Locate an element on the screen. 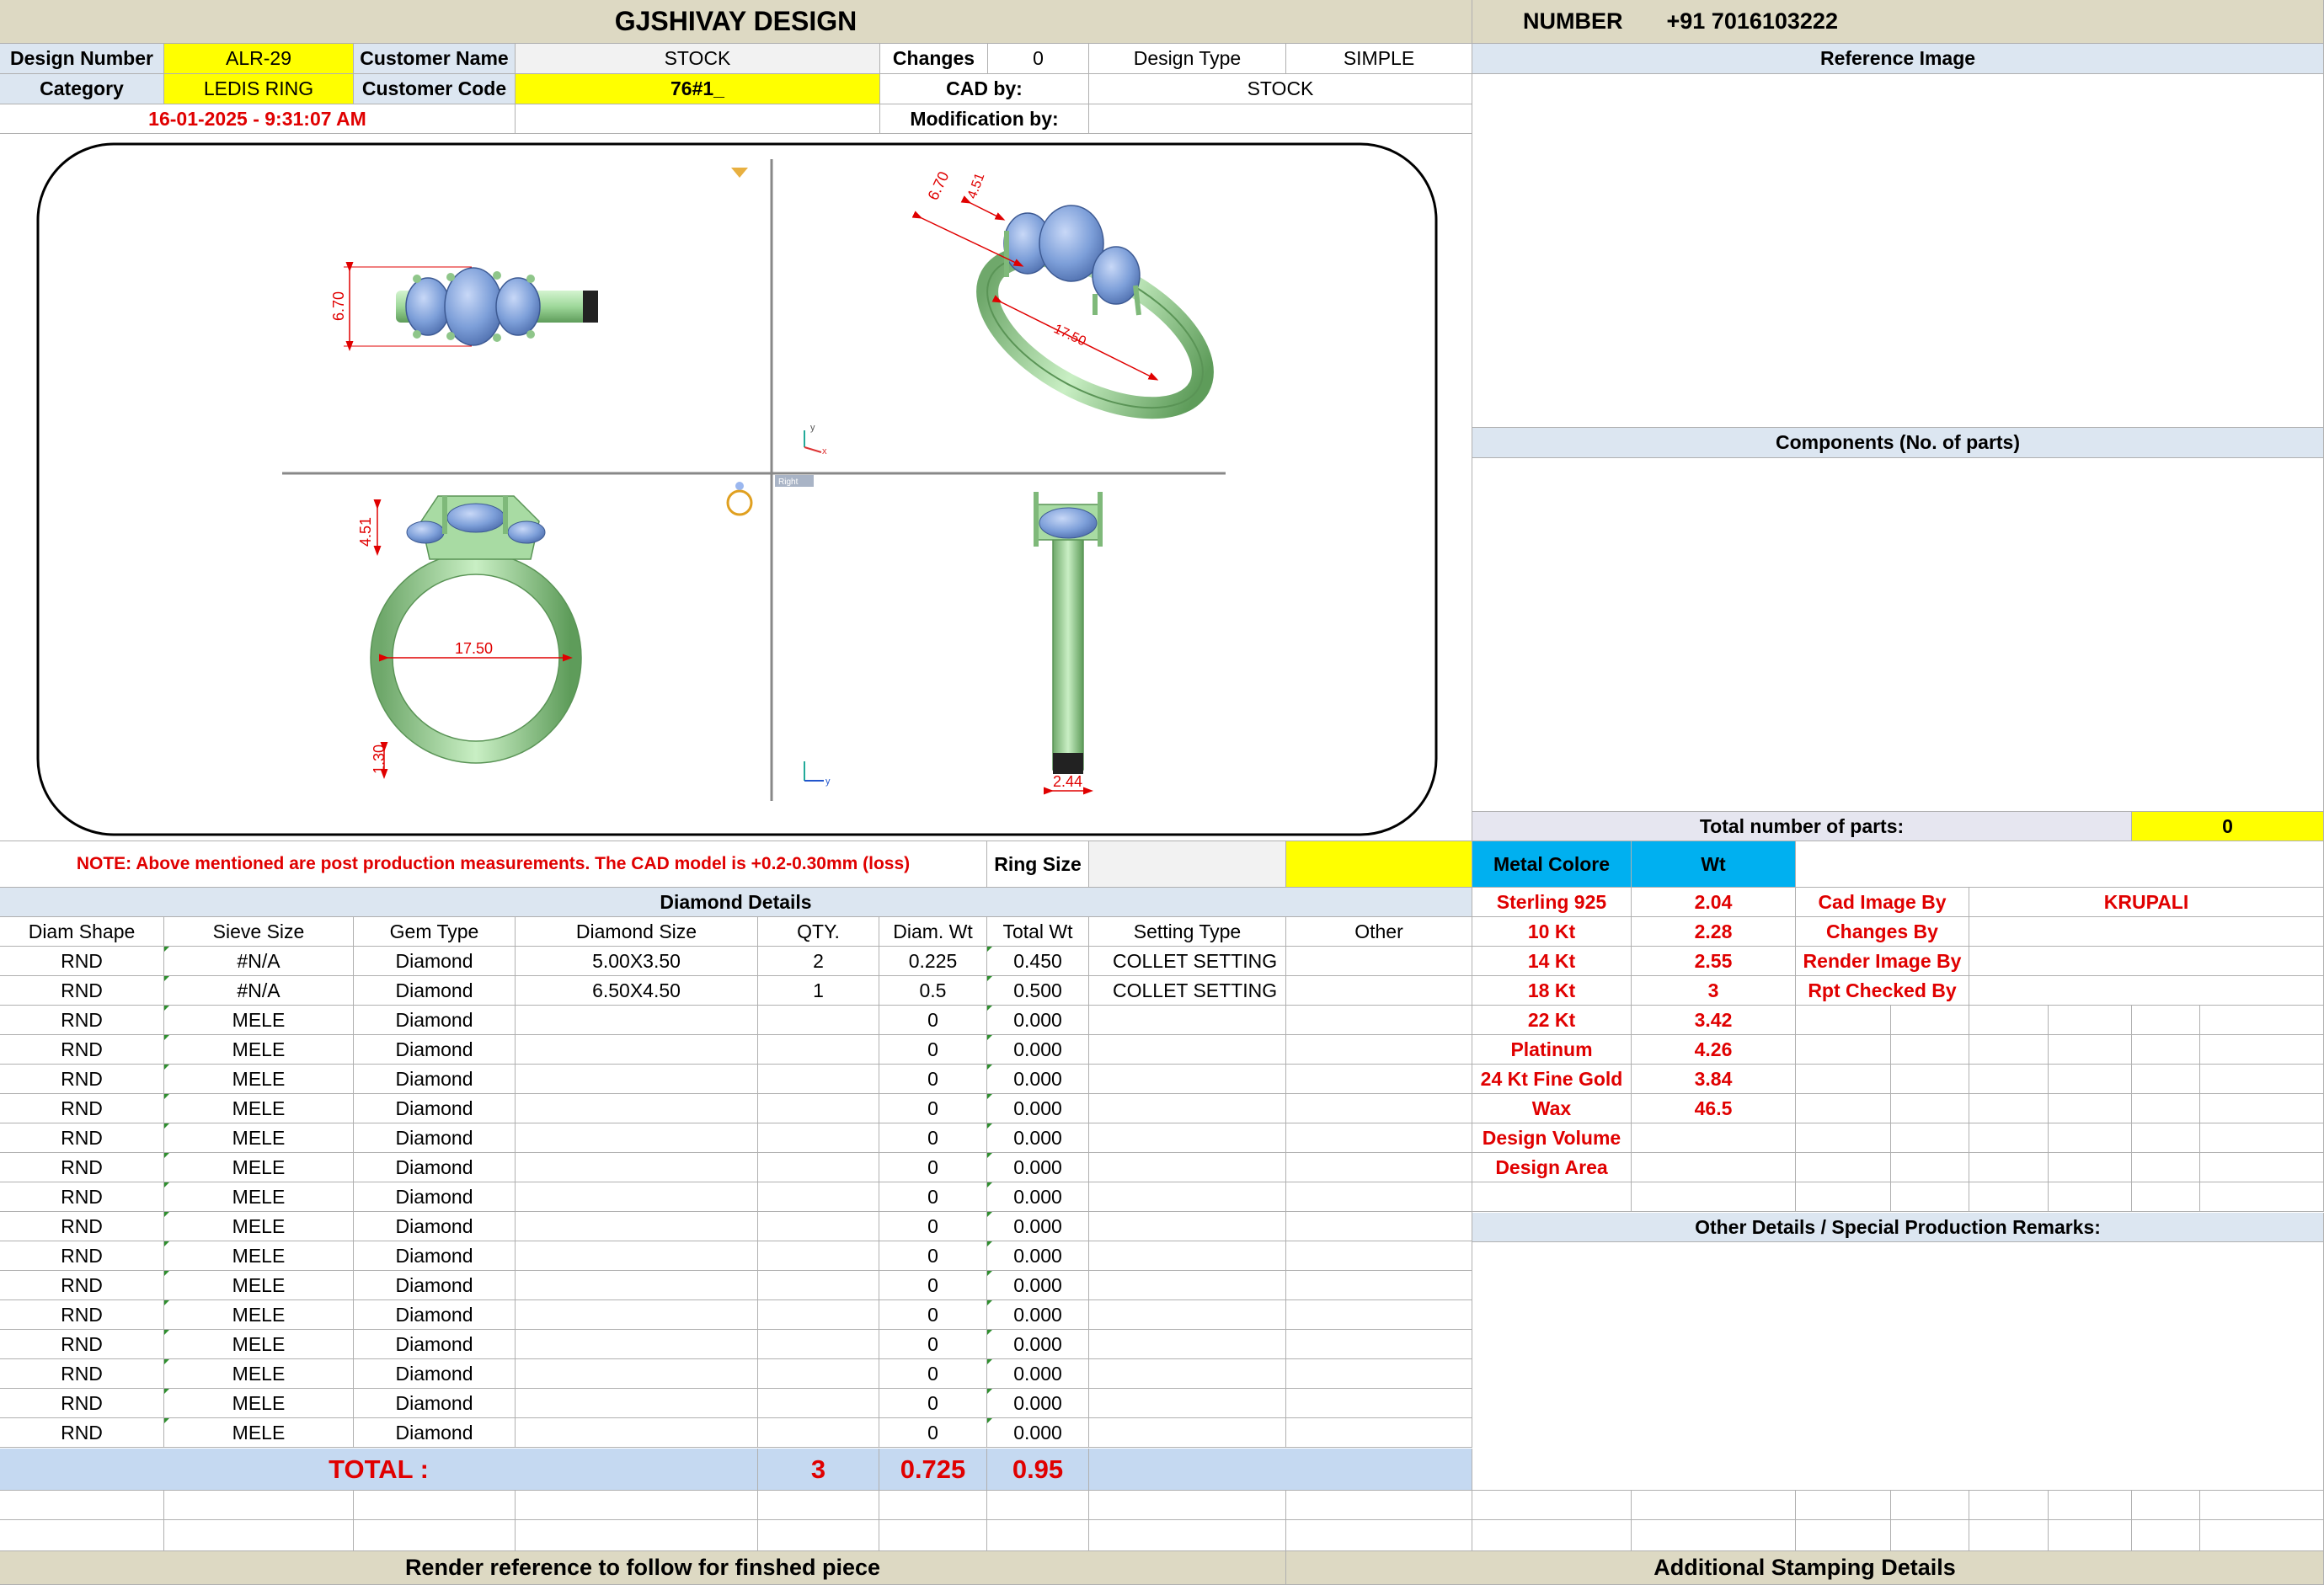 The height and width of the screenshot is (1585, 2324). diamond-cell-diam-wt: 0.5 is located at coordinates (933, 991).